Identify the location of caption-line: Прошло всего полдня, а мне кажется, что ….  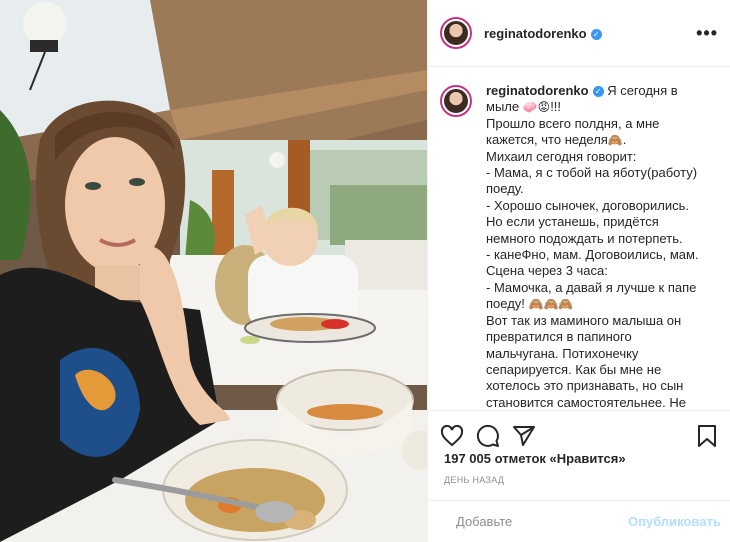
(573, 131).